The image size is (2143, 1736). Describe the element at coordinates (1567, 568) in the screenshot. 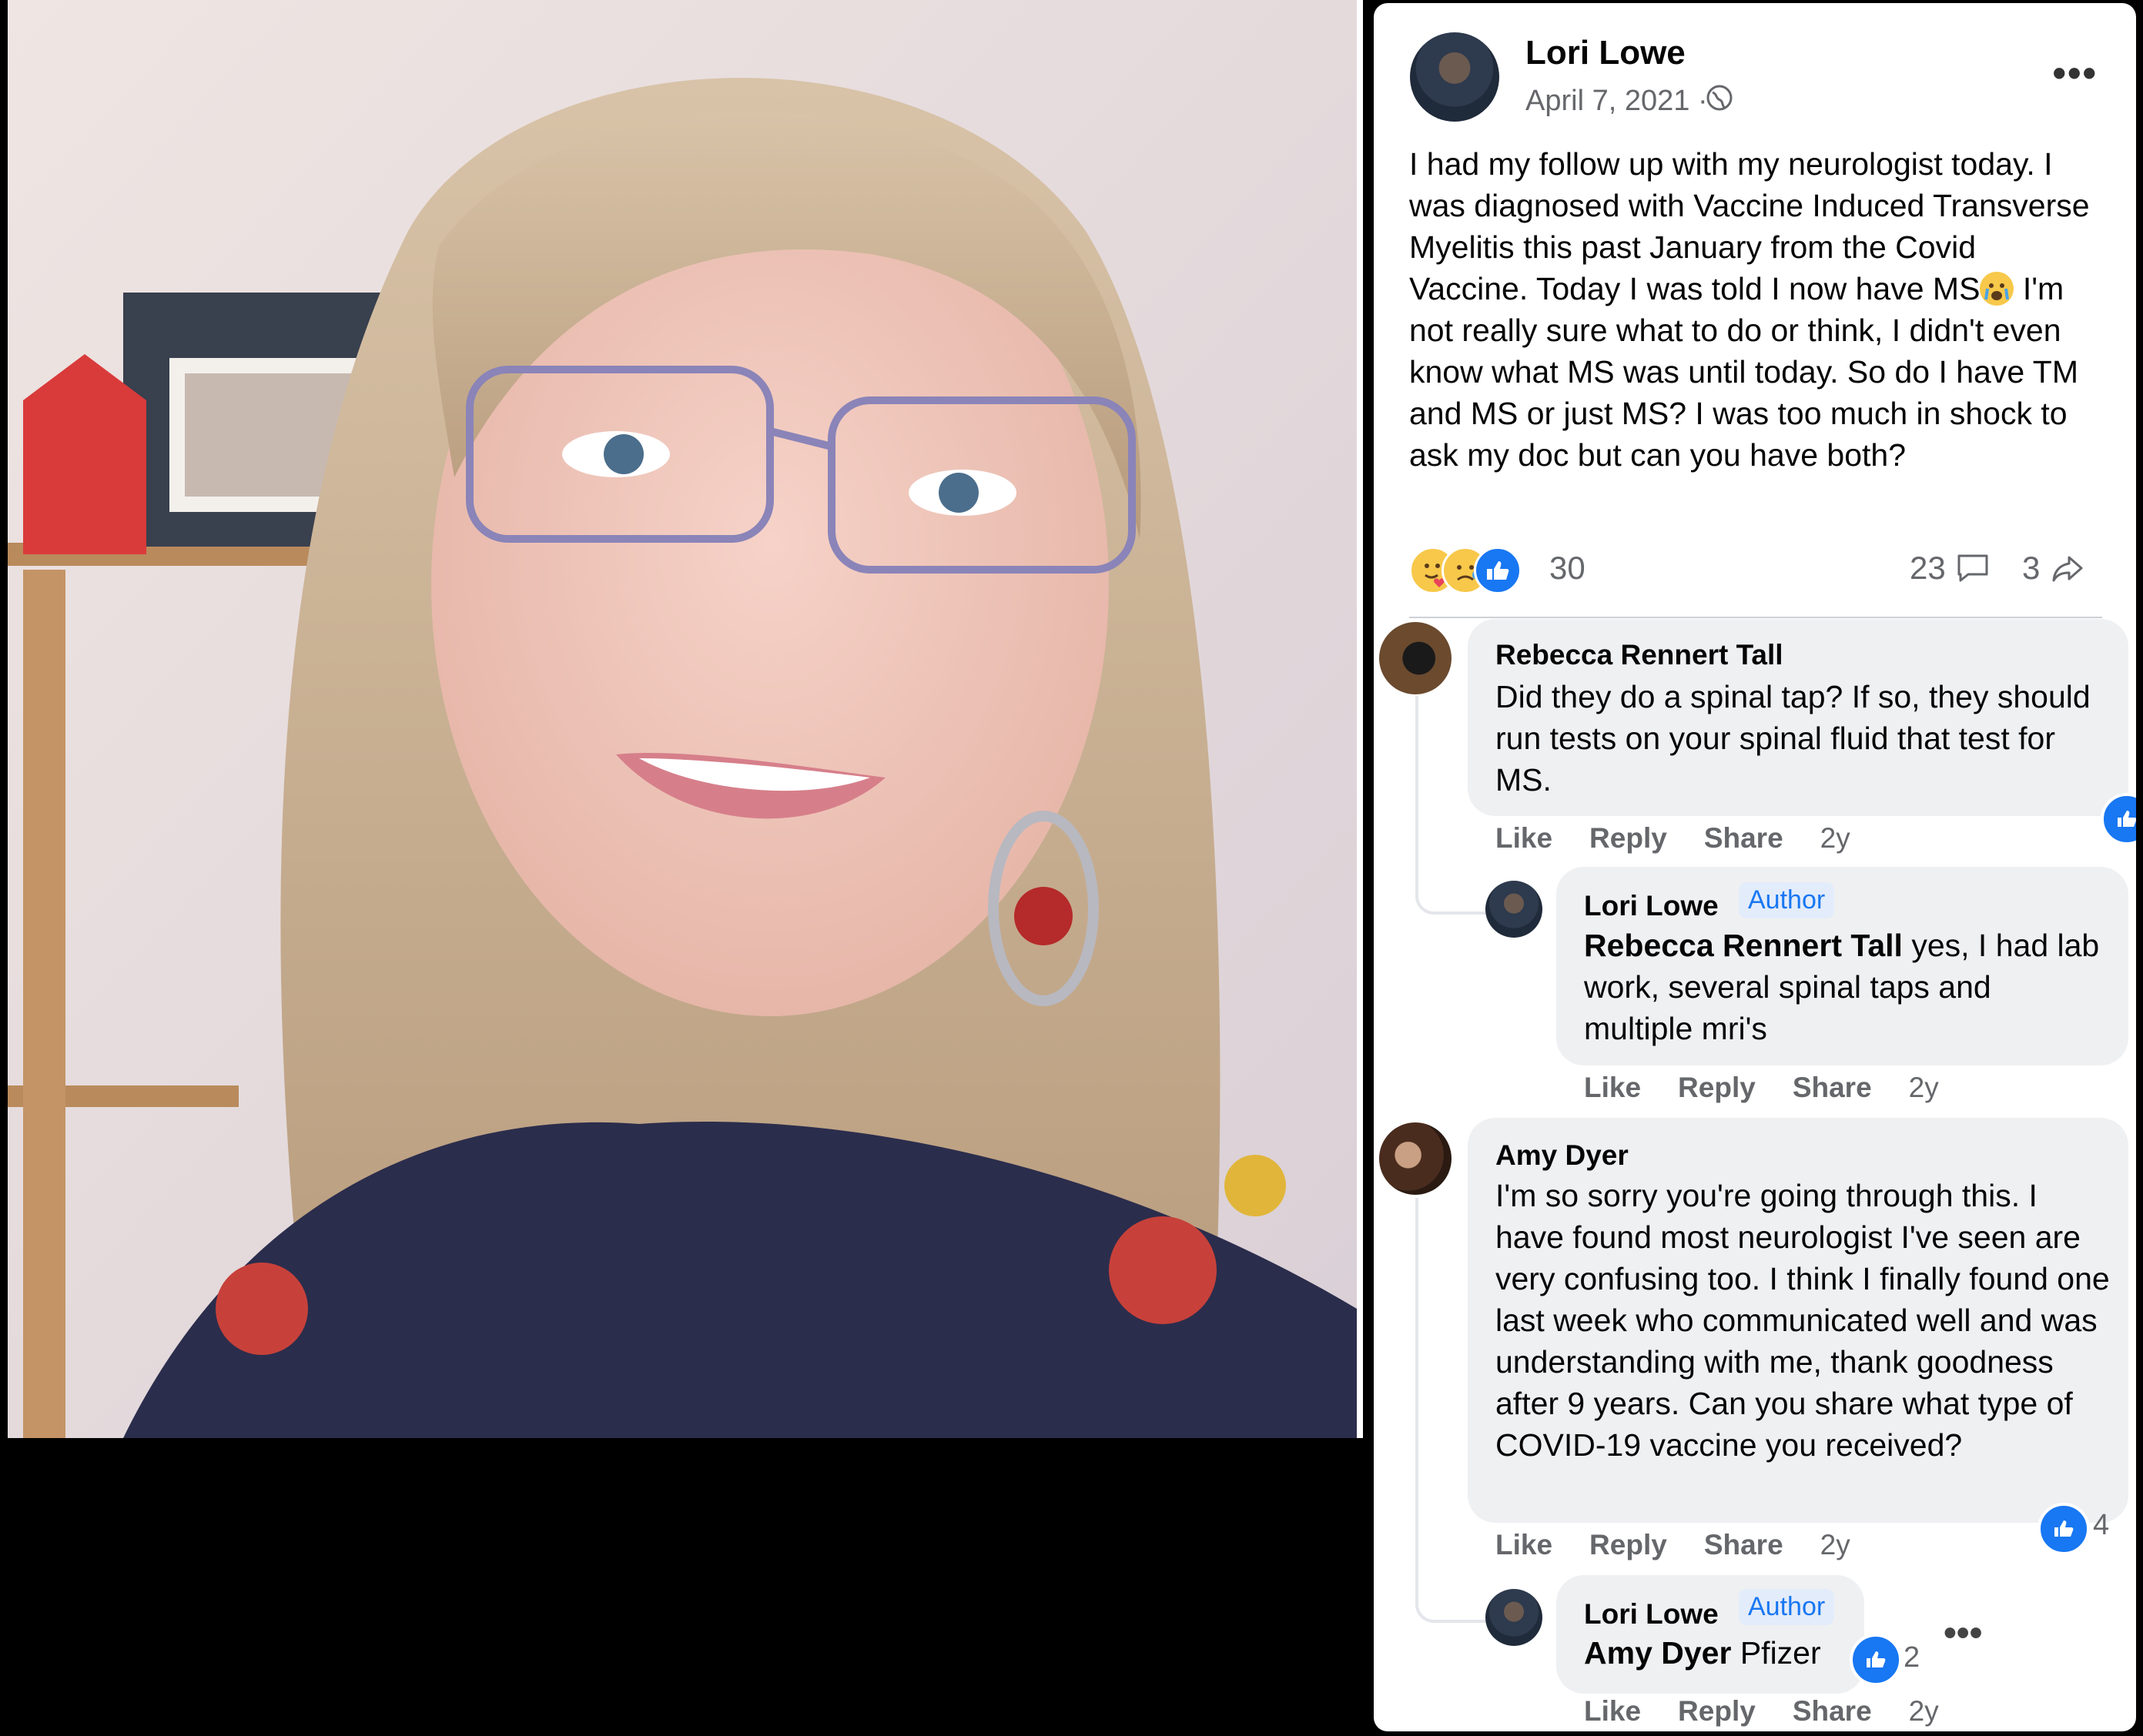

I see `reactions-count: 30` at that location.